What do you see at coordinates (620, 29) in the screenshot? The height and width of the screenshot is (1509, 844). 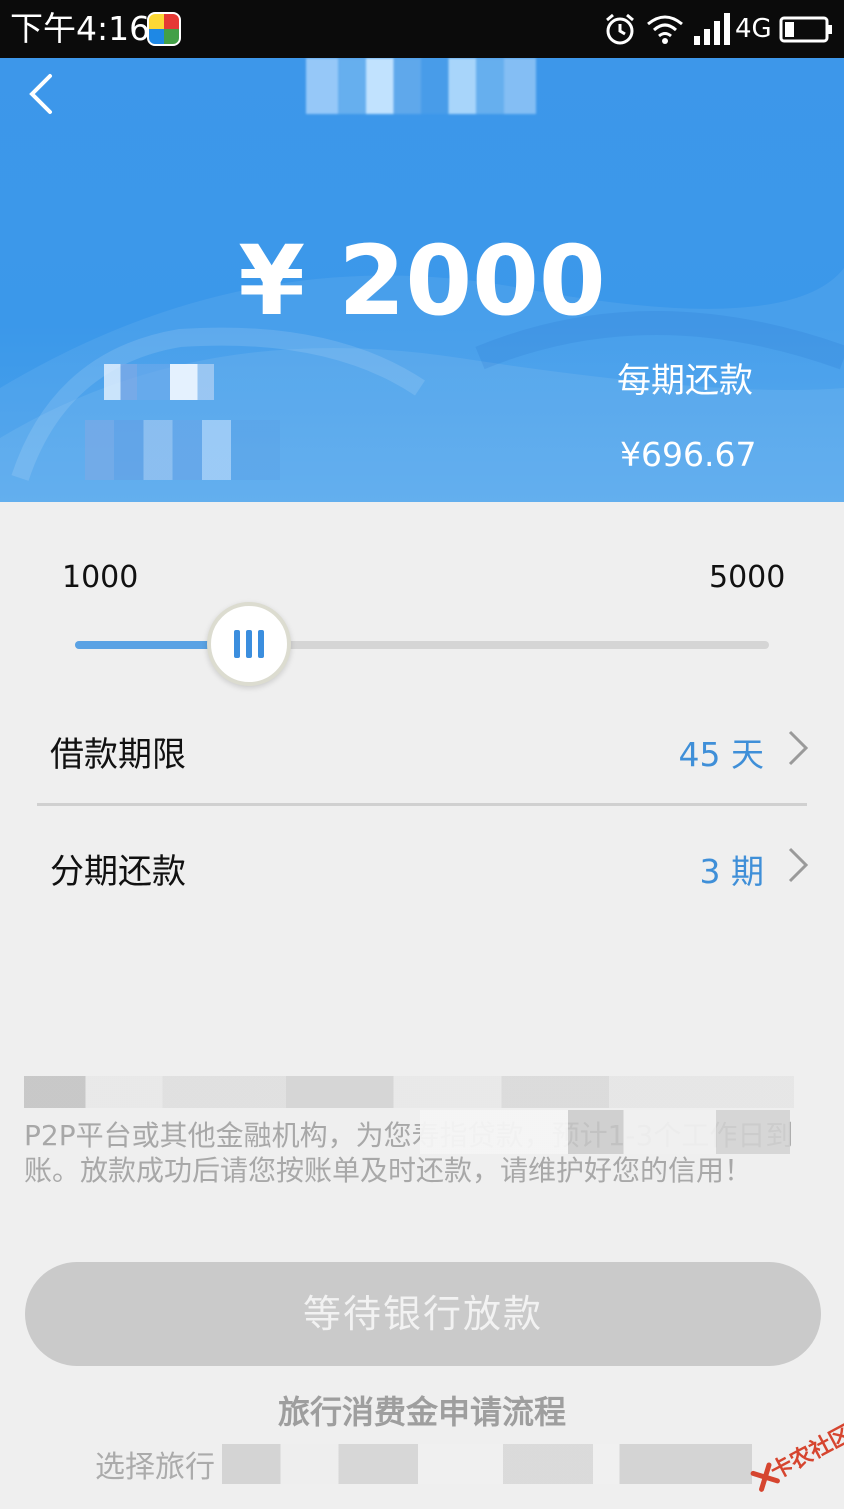 I see `alarm-icon` at bounding box center [620, 29].